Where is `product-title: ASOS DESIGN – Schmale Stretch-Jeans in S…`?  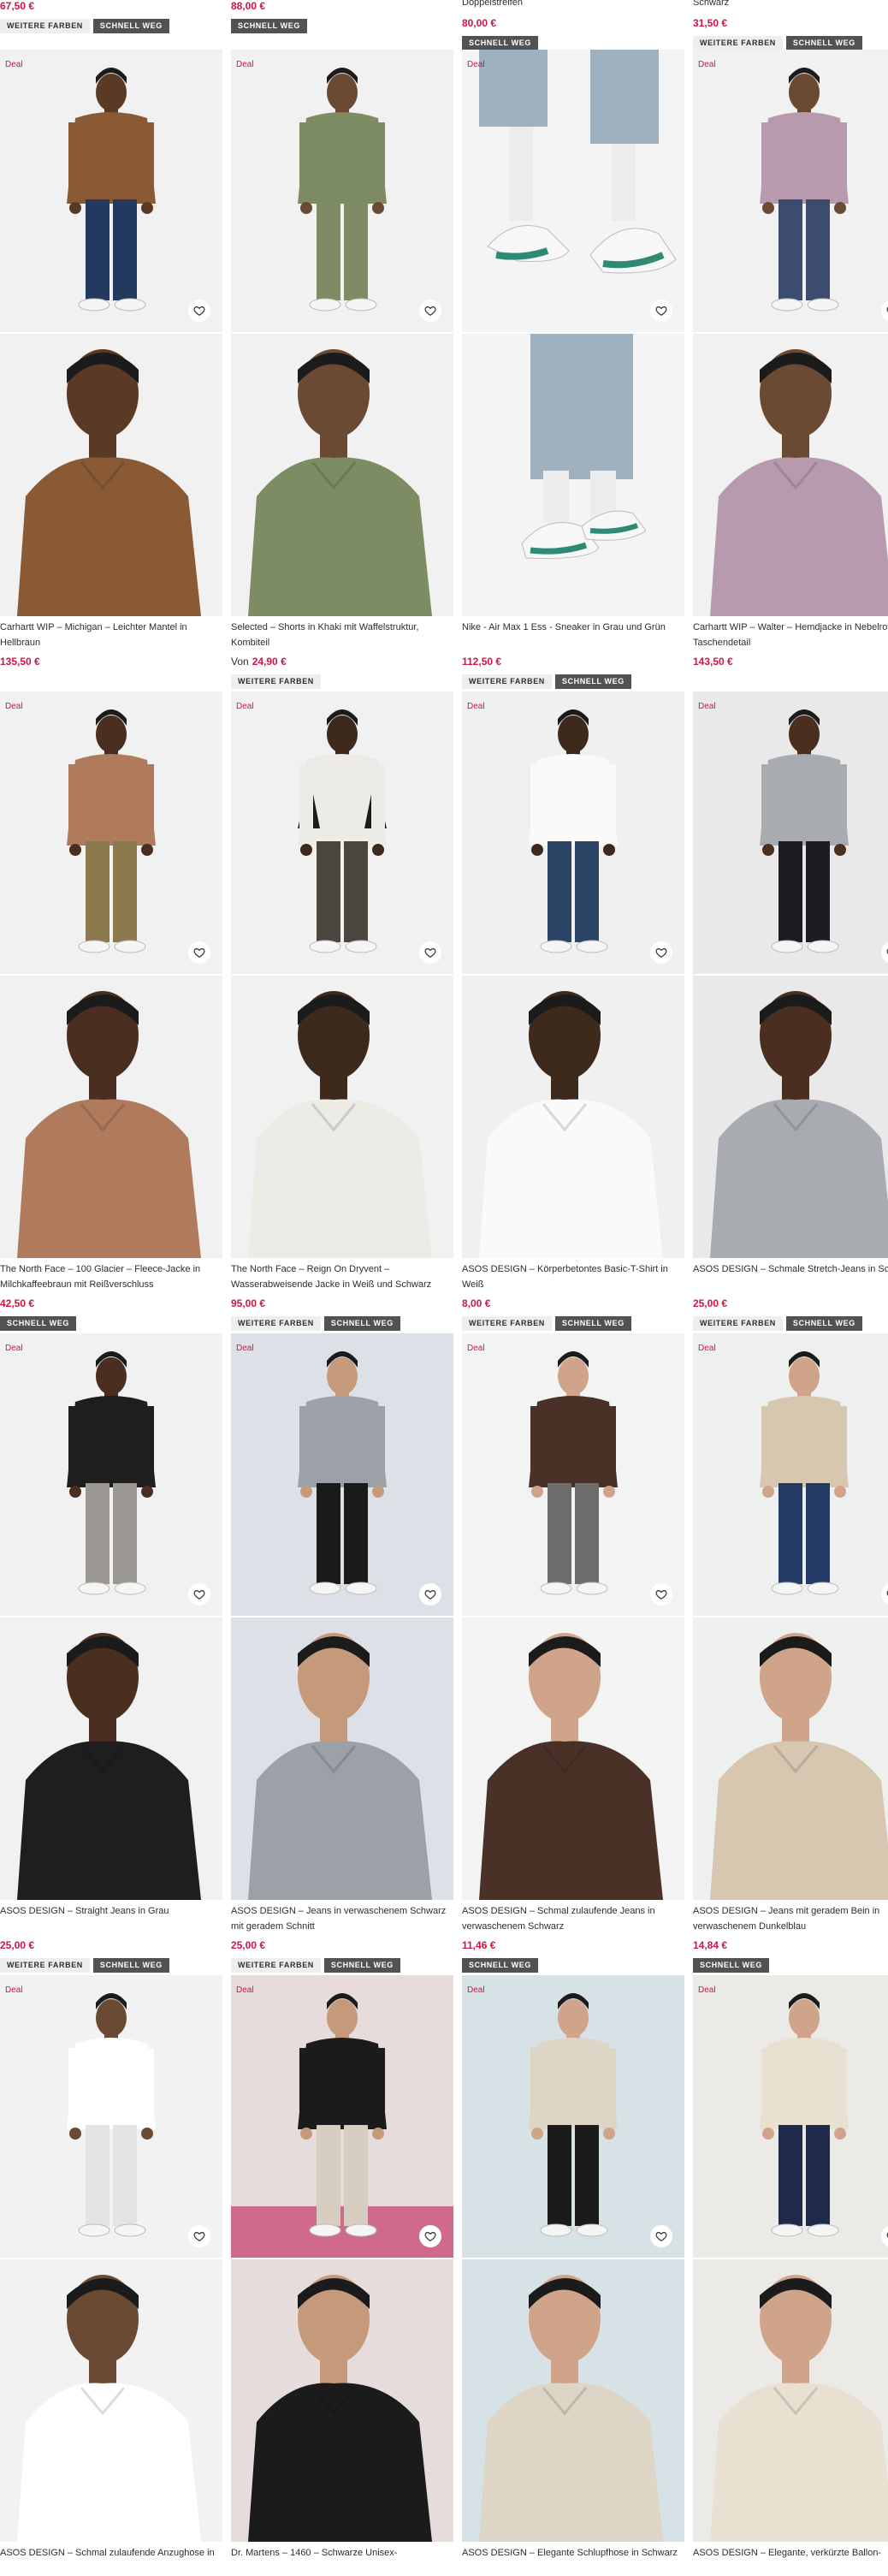
product-title: ASOS DESIGN – Schmale Stretch-Jeans in S… is located at coordinates (790, 1276).